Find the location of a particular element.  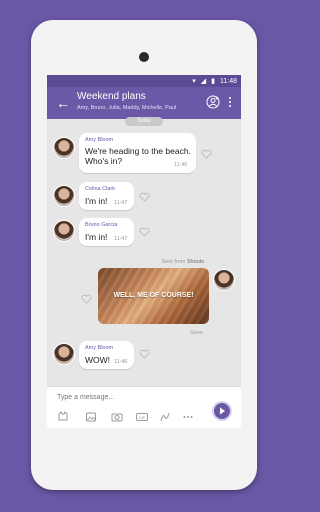

message-text: WOW! is located at coordinates (98, 360).